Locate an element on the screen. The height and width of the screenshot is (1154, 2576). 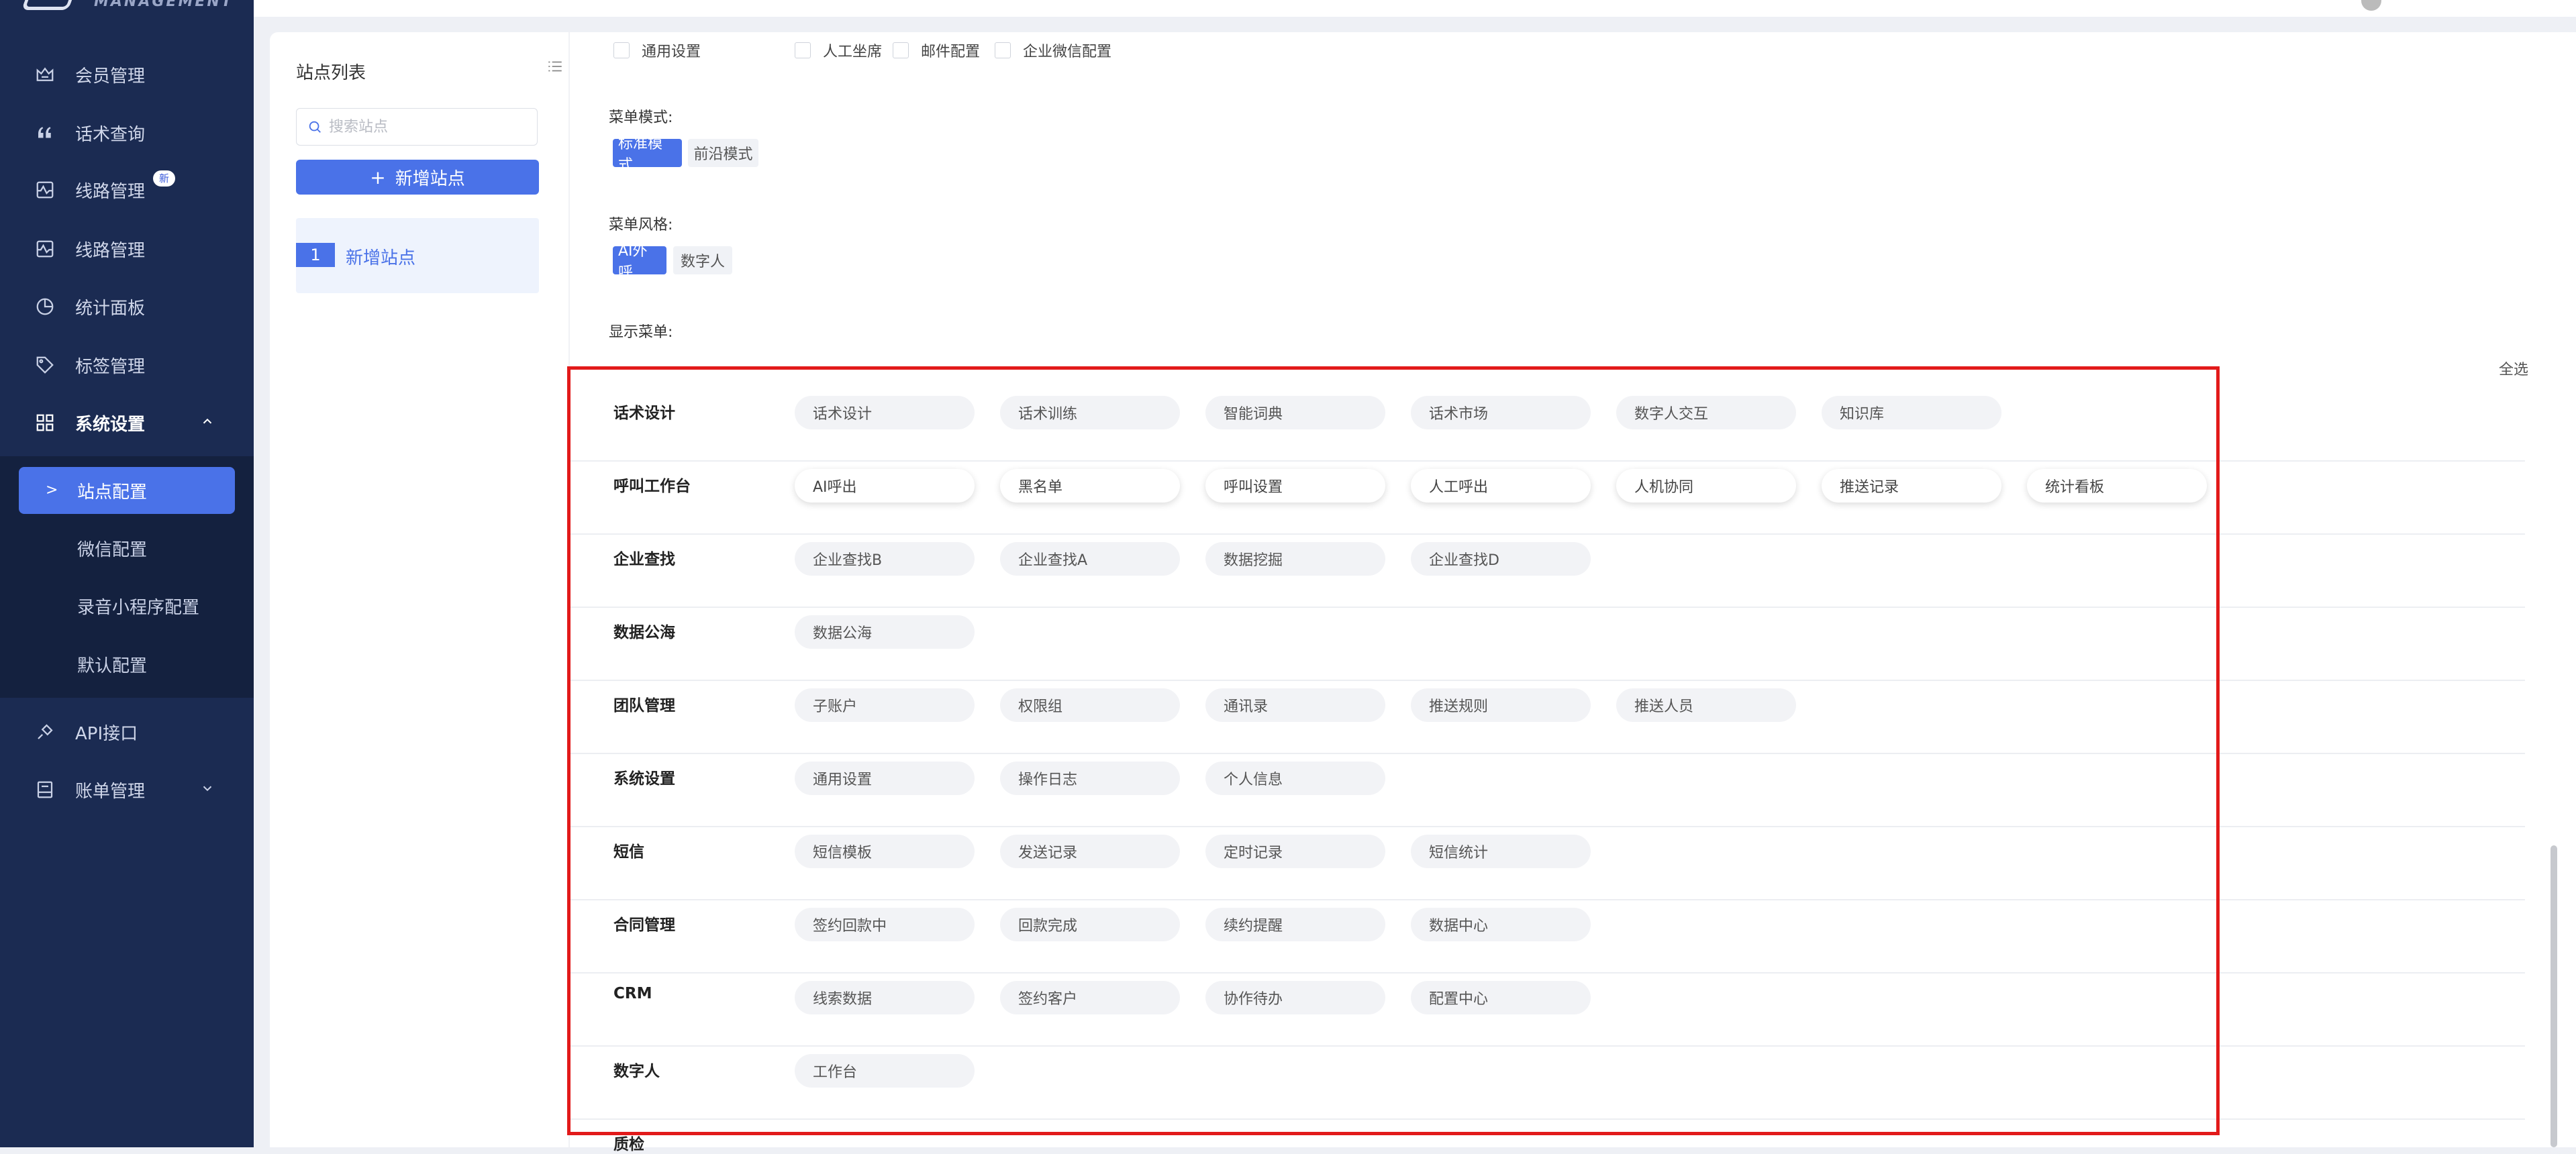
menu-chip: 通用设置 is located at coordinates (885, 778).